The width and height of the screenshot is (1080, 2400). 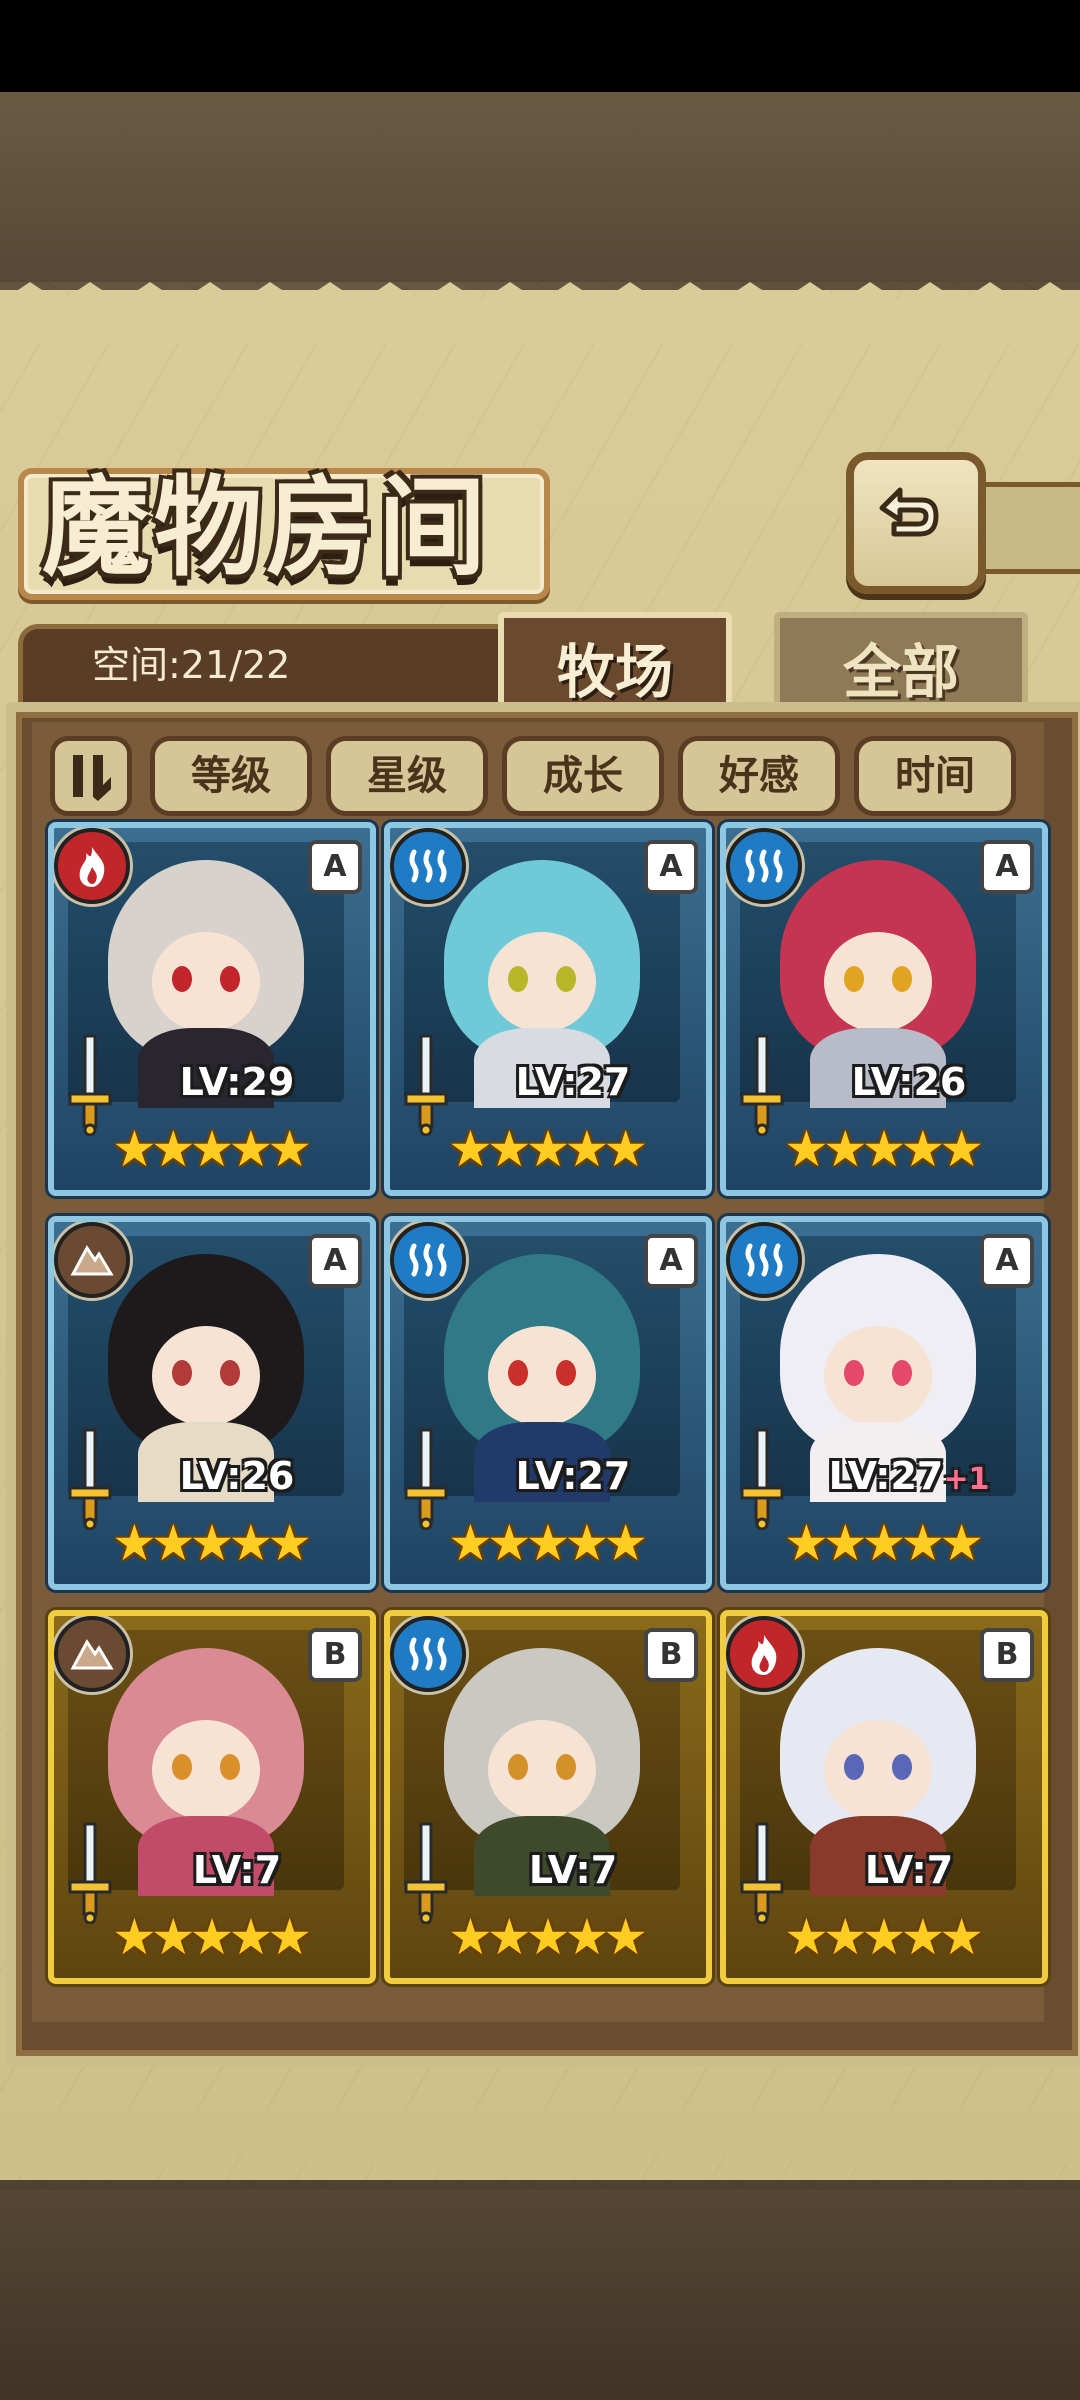 I want to click on level-value: LV:29, so click(x=237, y=1082).